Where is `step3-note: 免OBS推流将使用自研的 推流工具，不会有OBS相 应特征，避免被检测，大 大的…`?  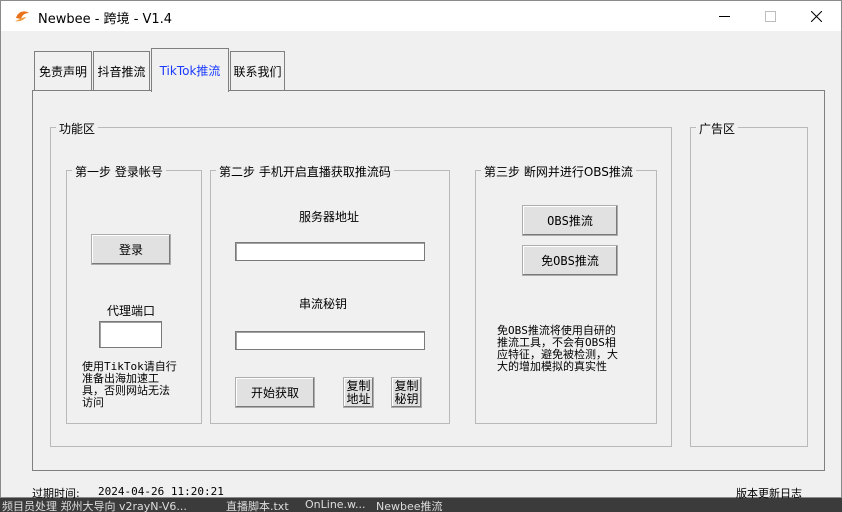
step3-note: 免OBS推流将使用自研的 推流工具，不会有OBS相 应特征，避免被检测，大 大的… is located at coordinates (557, 348).